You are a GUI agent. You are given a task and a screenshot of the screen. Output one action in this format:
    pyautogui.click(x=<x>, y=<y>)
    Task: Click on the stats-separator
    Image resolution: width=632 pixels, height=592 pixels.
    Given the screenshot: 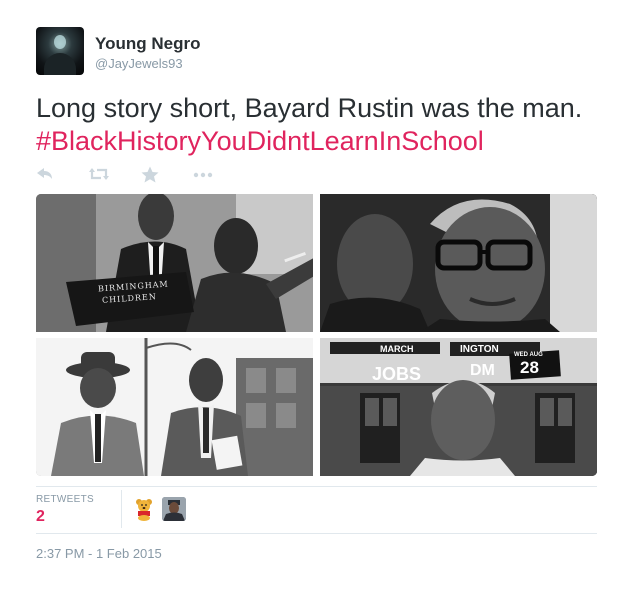 What is the action you would take?
    pyautogui.click(x=121, y=509)
    